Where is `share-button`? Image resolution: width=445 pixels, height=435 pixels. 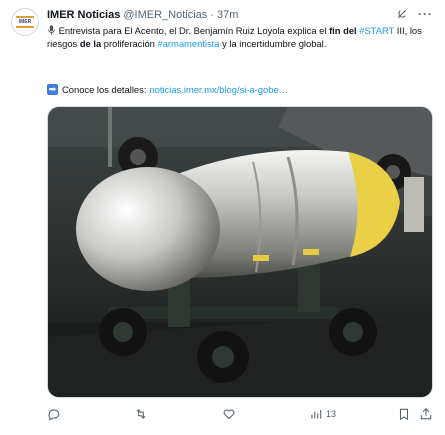
share-button is located at coordinates (426, 414).